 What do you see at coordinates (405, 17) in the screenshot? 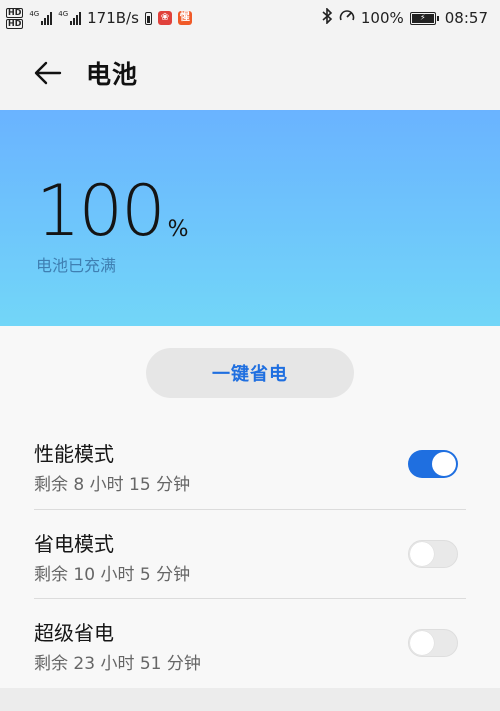
I see `status-bar-right: 100% ⚡ 08:57` at bounding box center [405, 17].